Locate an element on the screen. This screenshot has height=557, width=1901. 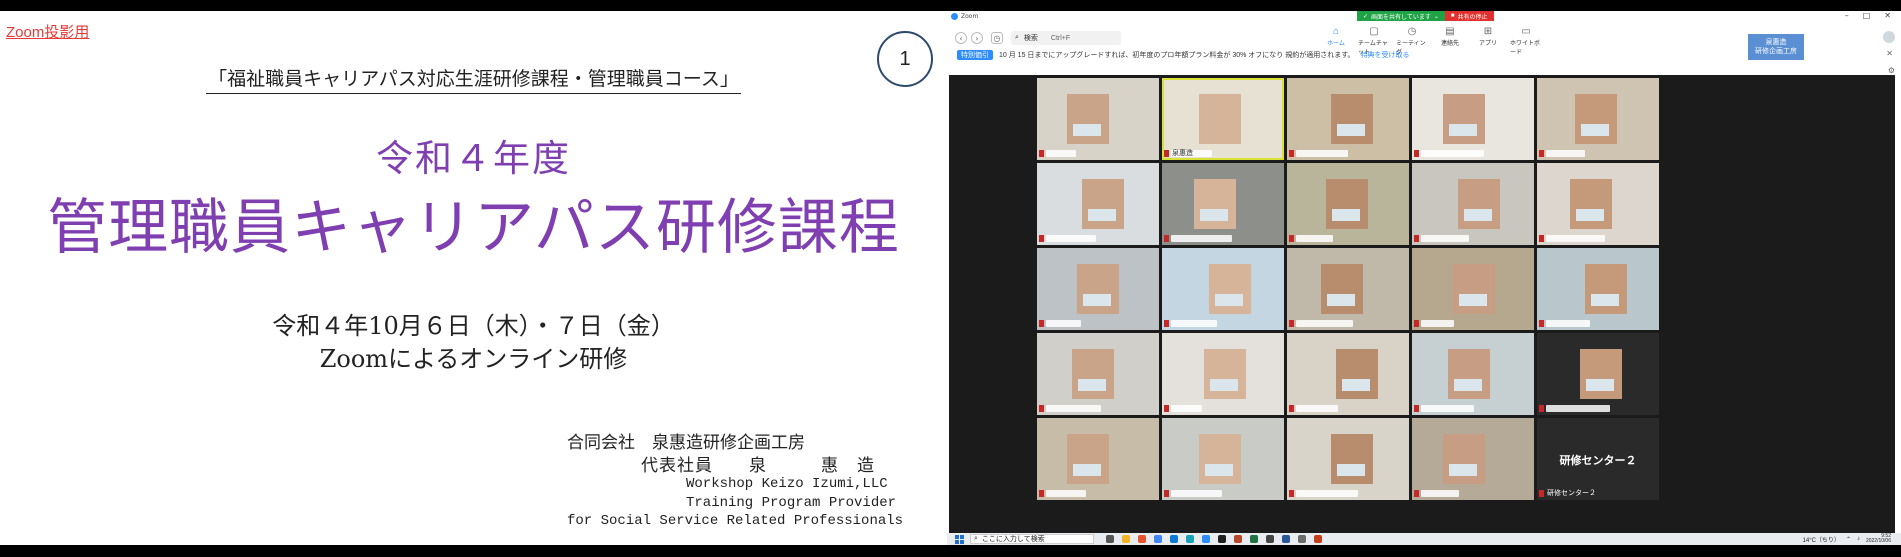
forward-button: › is located at coordinates (977, 38).